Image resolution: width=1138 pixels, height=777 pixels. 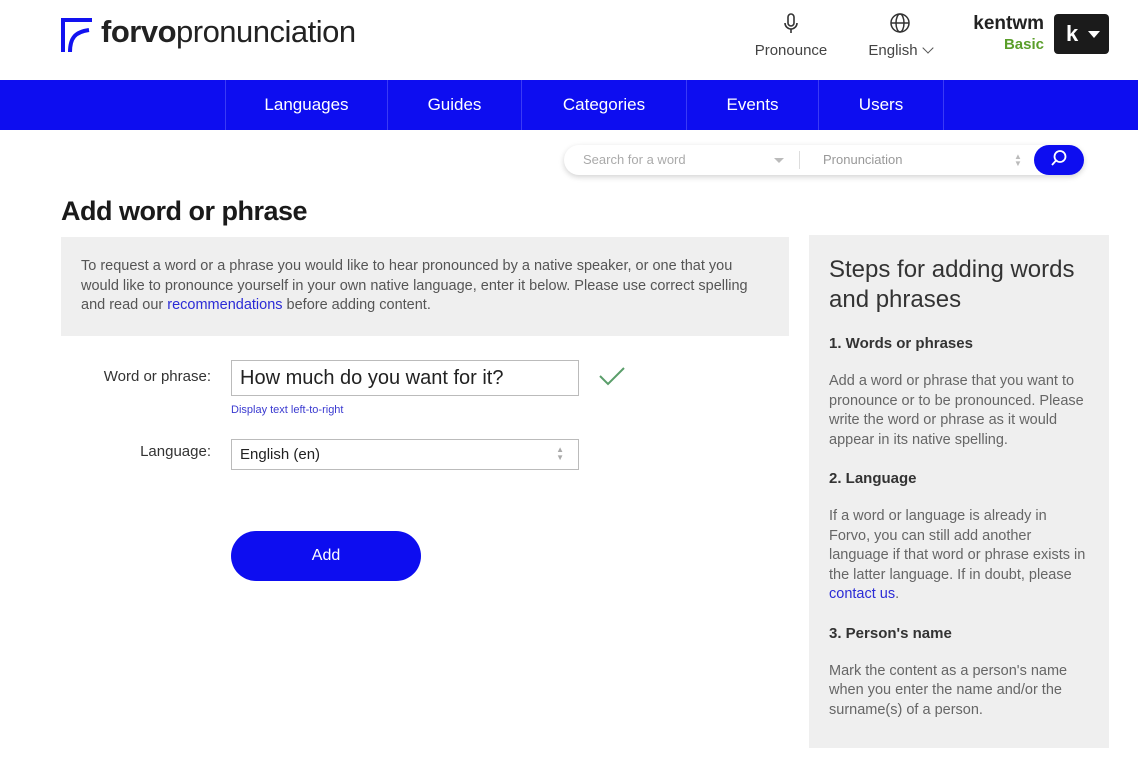 What do you see at coordinates (175, 451) in the screenshot?
I see `language-field-label: Language:` at bounding box center [175, 451].